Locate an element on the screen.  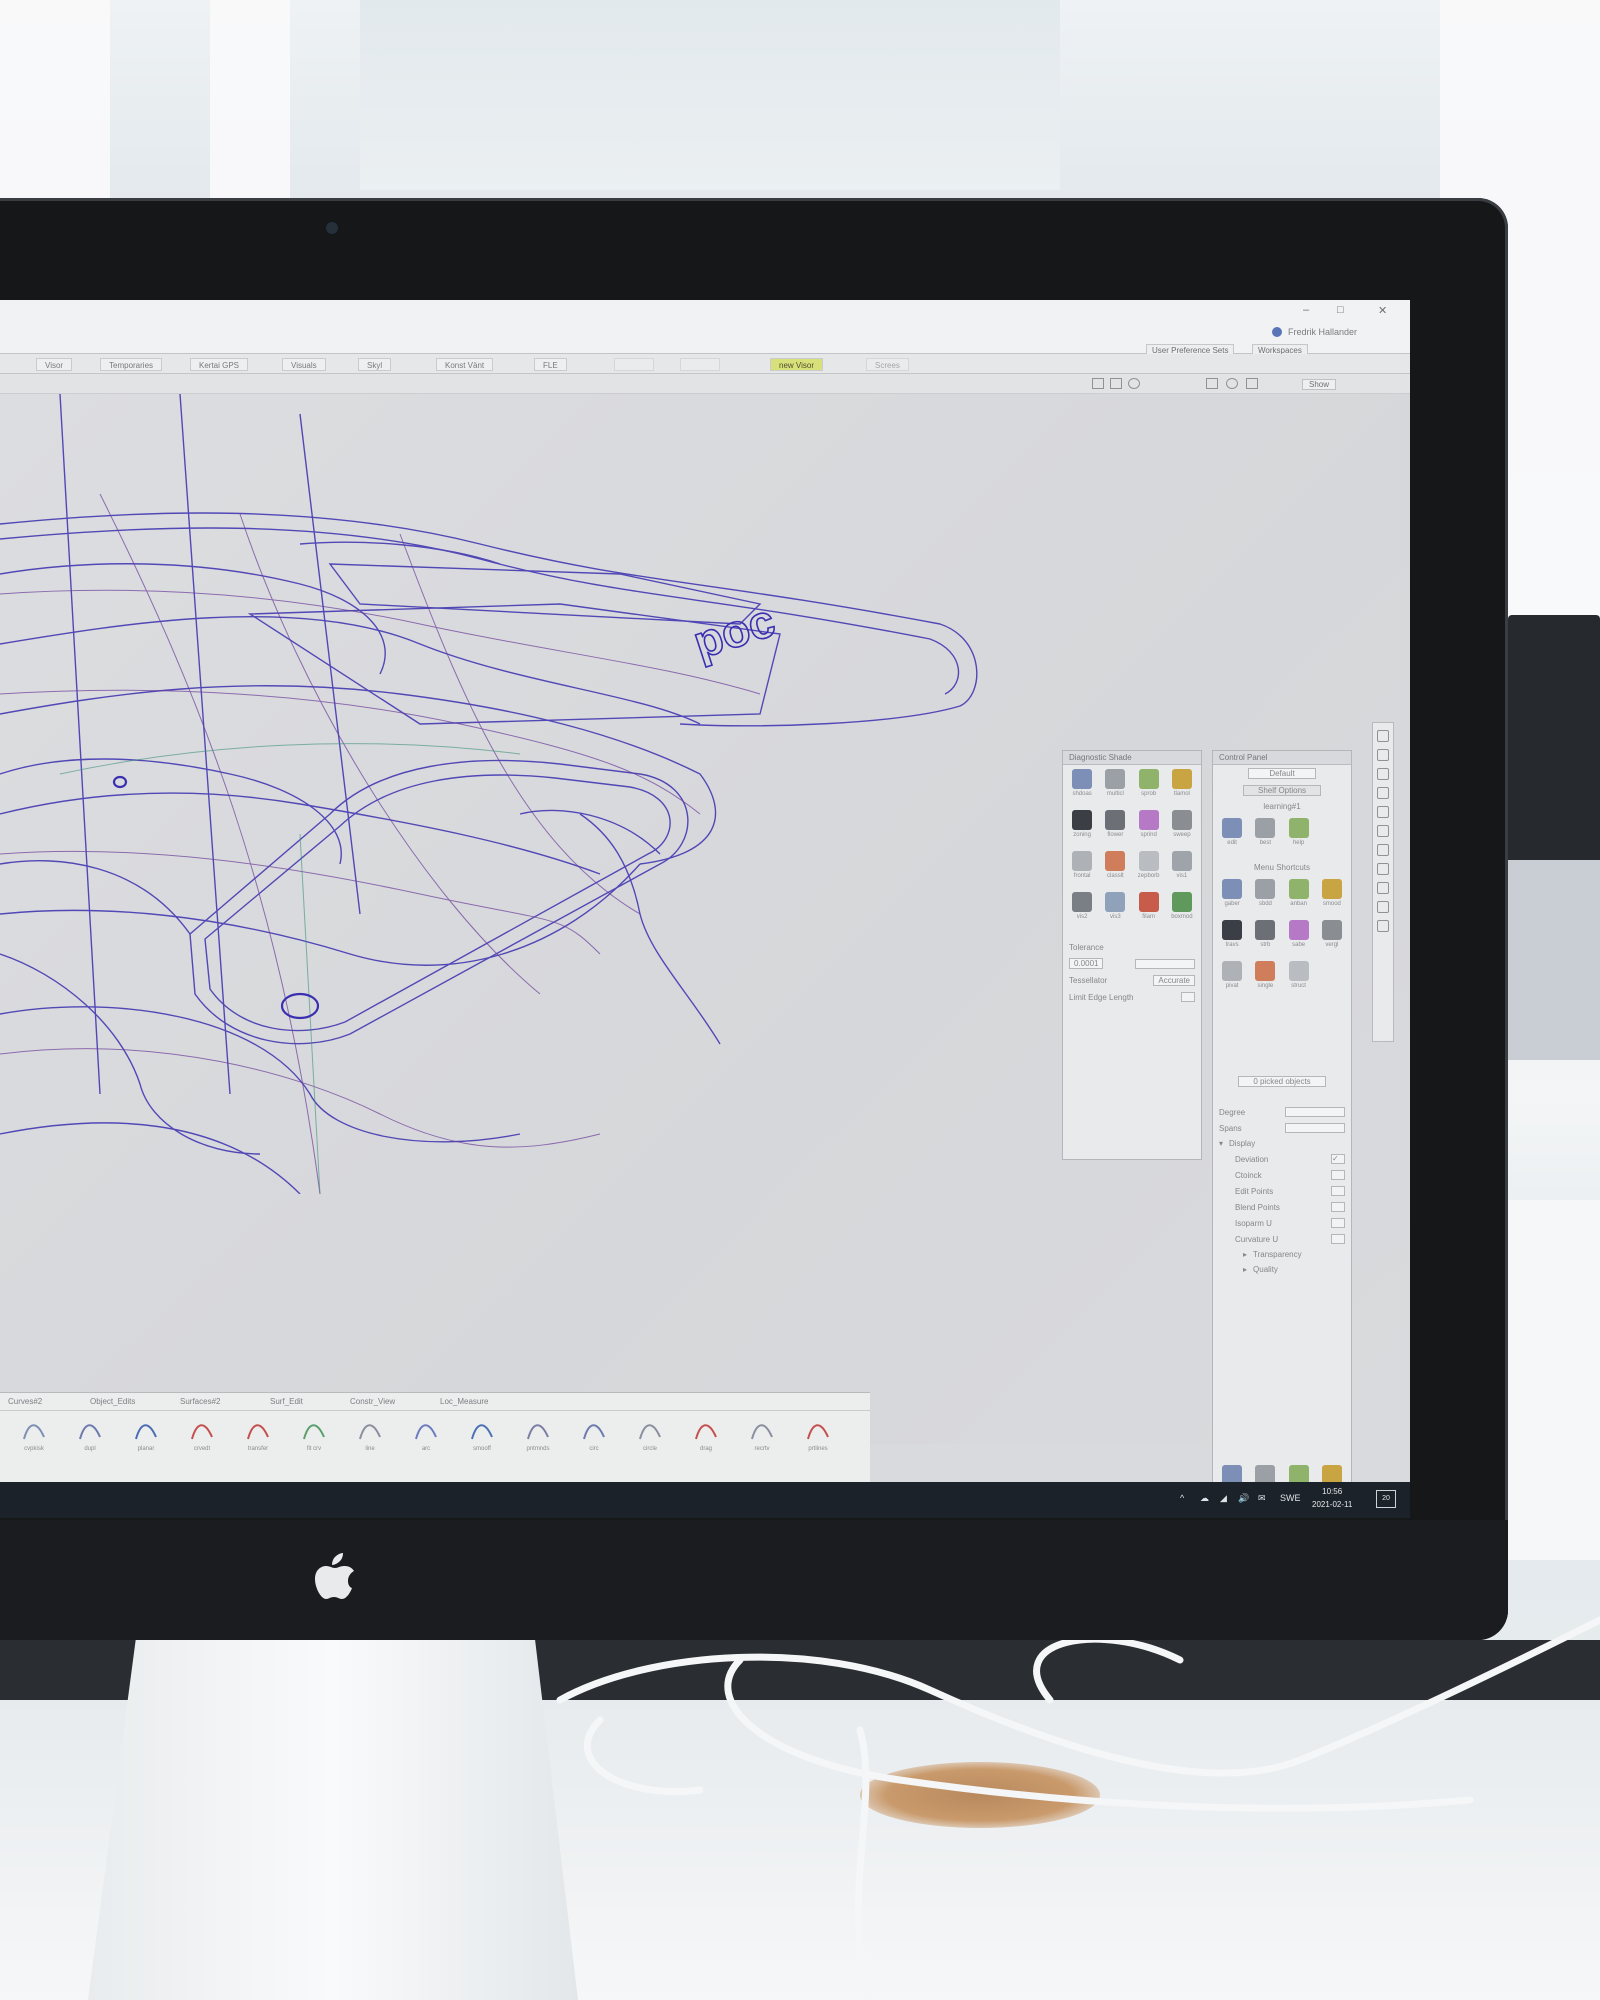
shortcut-tool: vergl is located at coordinates (1332, 939).